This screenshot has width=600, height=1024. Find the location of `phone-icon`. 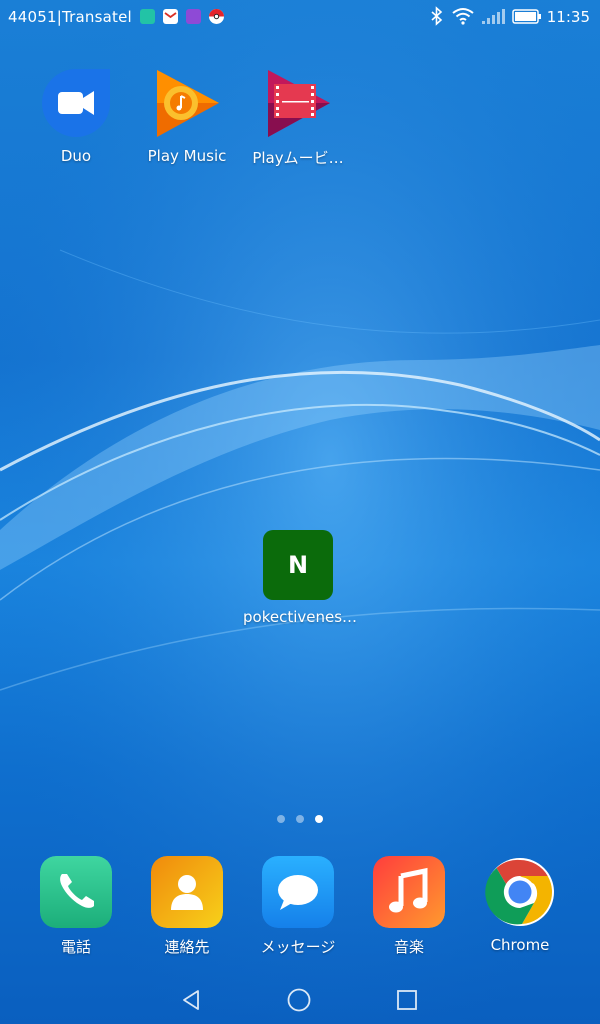

phone-icon is located at coordinates (76, 892).